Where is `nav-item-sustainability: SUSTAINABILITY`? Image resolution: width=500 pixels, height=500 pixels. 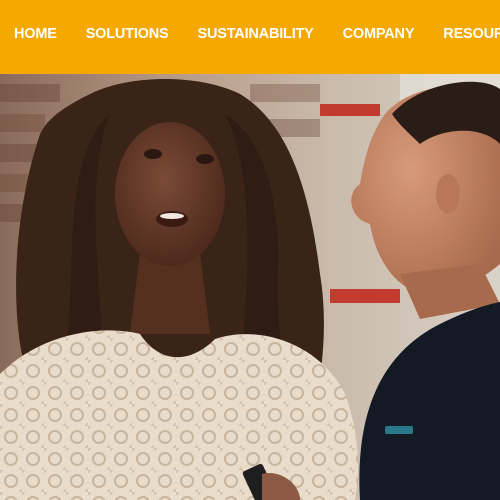 nav-item-sustainability: SUSTAINABILITY is located at coordinates (256, 34).